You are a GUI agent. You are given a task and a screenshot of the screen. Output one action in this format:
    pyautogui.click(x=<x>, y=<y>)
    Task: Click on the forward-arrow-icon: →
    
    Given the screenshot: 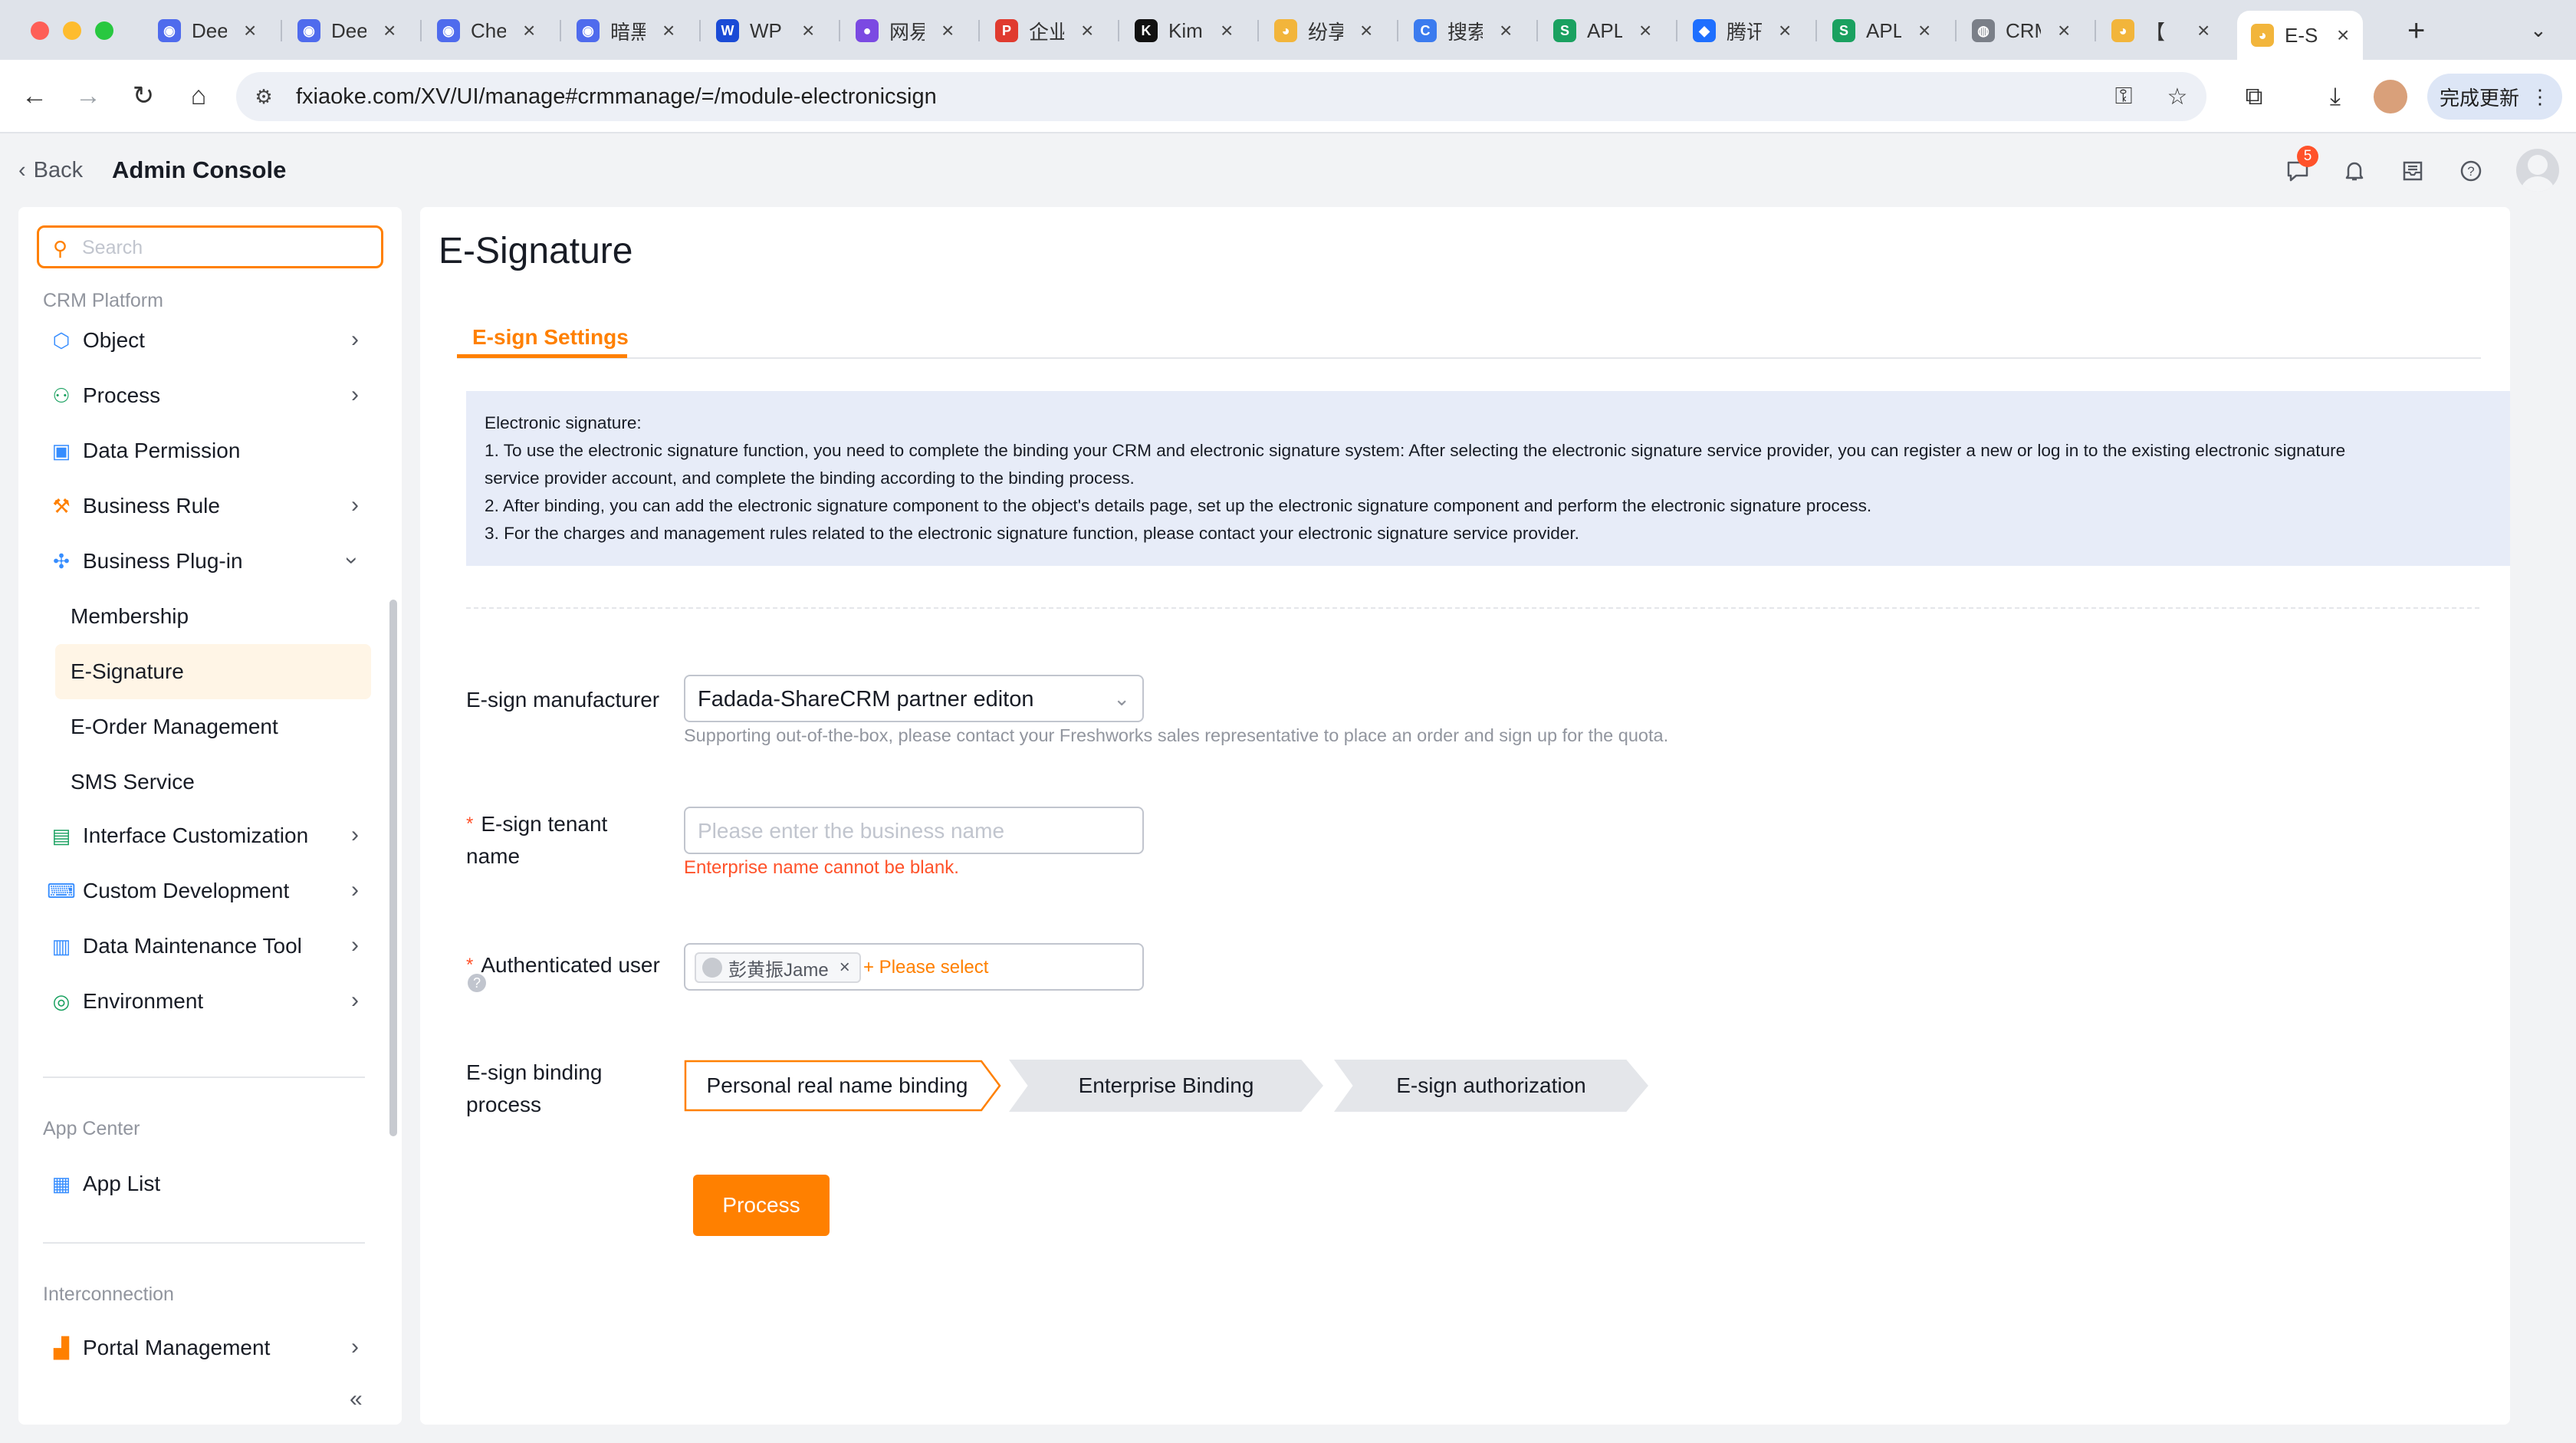 What is the action you would take?
    pyautogui.click(x=88, y=96)
    